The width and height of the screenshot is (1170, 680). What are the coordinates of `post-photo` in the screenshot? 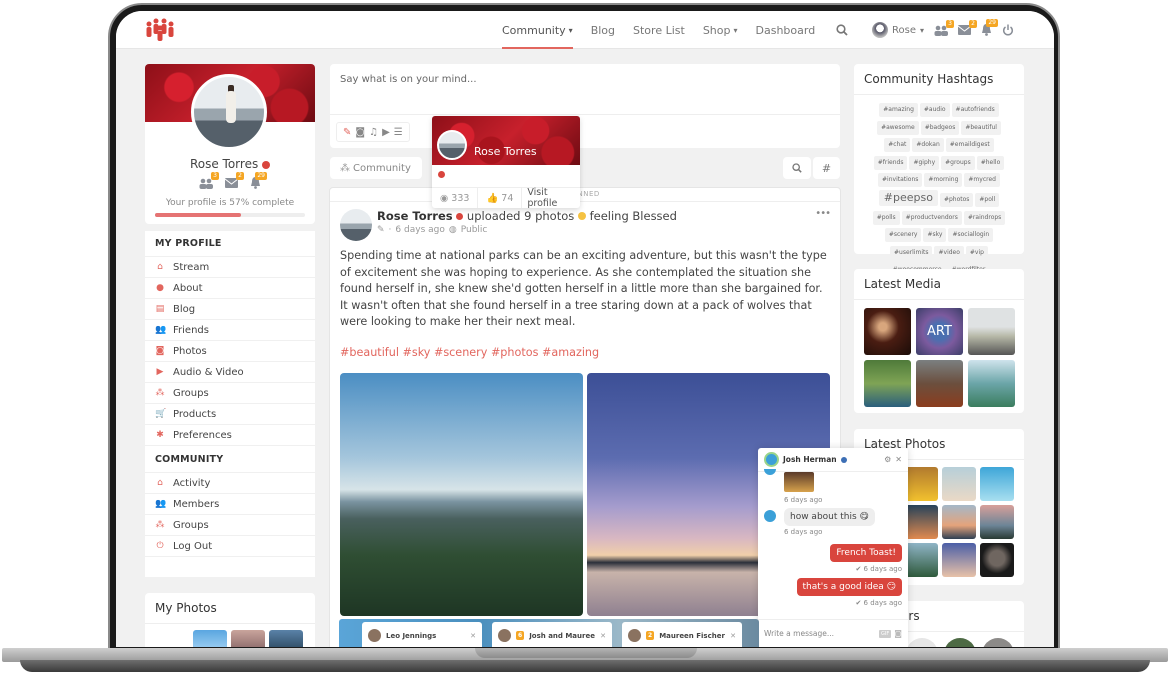 It's located at (461, 494).